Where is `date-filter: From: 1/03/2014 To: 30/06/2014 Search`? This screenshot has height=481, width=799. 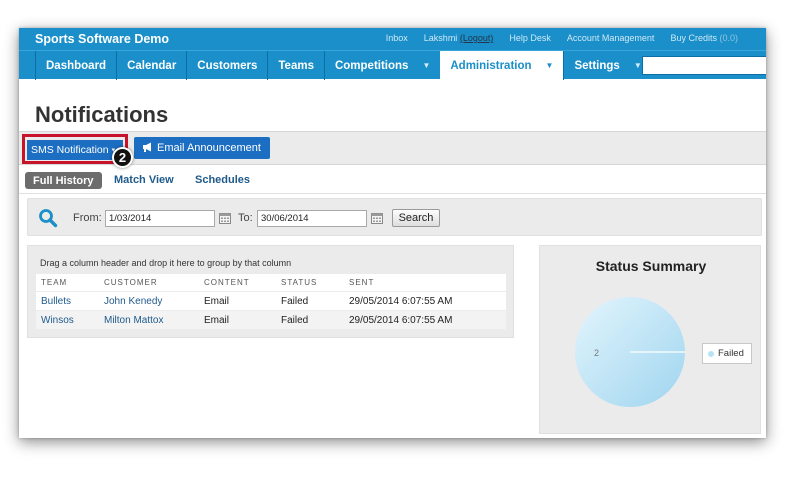 date-filter: From: 1/03/2014 To: 30/06/2014 Search is located at coordinates (394, 217).